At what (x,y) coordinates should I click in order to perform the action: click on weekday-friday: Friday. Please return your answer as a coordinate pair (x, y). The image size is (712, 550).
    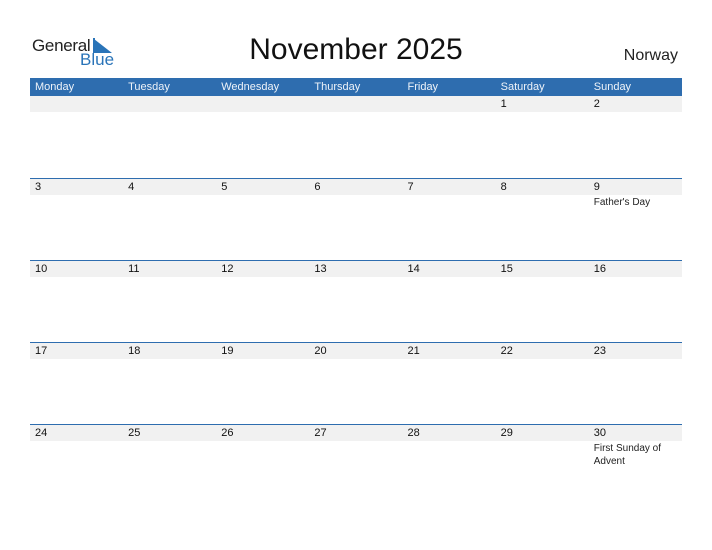
    Looking at the image, I should click on (423, 87).